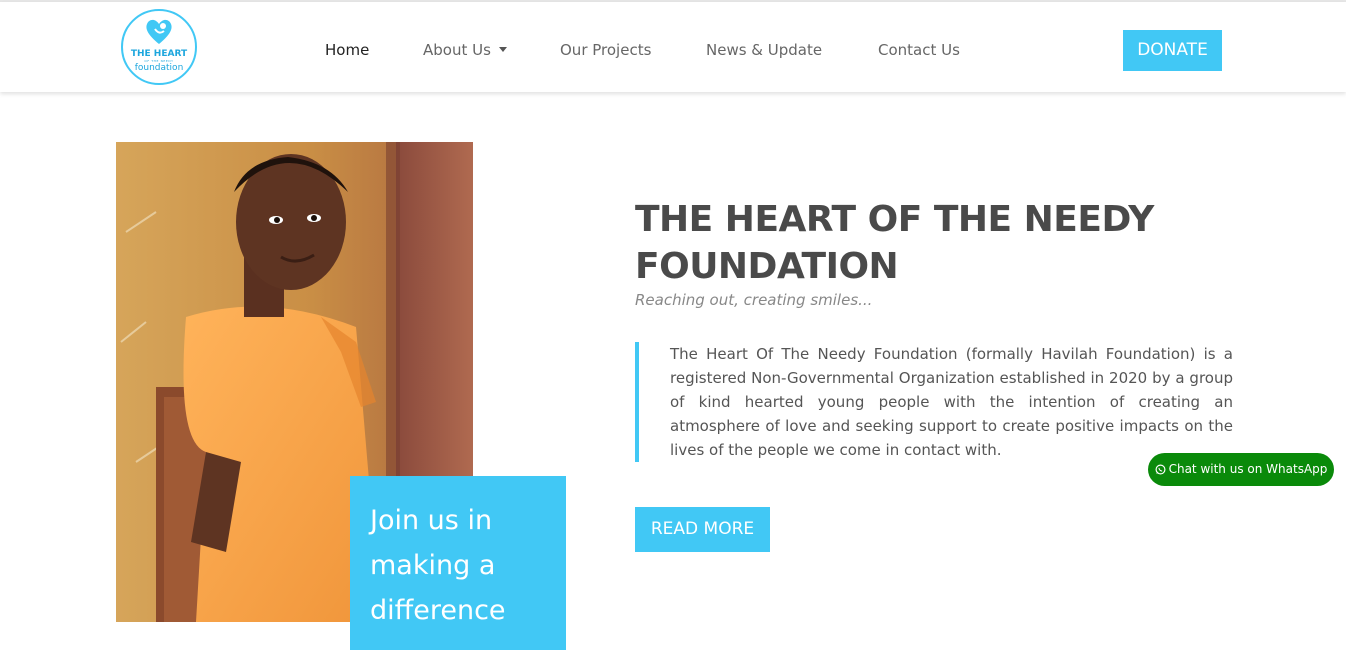  I want to click on nav-about-us: About Us, so click(465, 50).